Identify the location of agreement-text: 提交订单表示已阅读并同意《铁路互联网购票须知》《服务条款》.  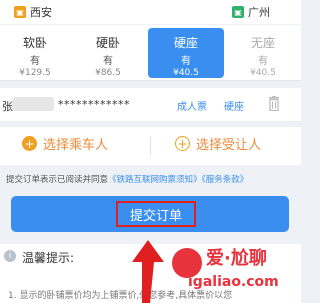
(127, 179).